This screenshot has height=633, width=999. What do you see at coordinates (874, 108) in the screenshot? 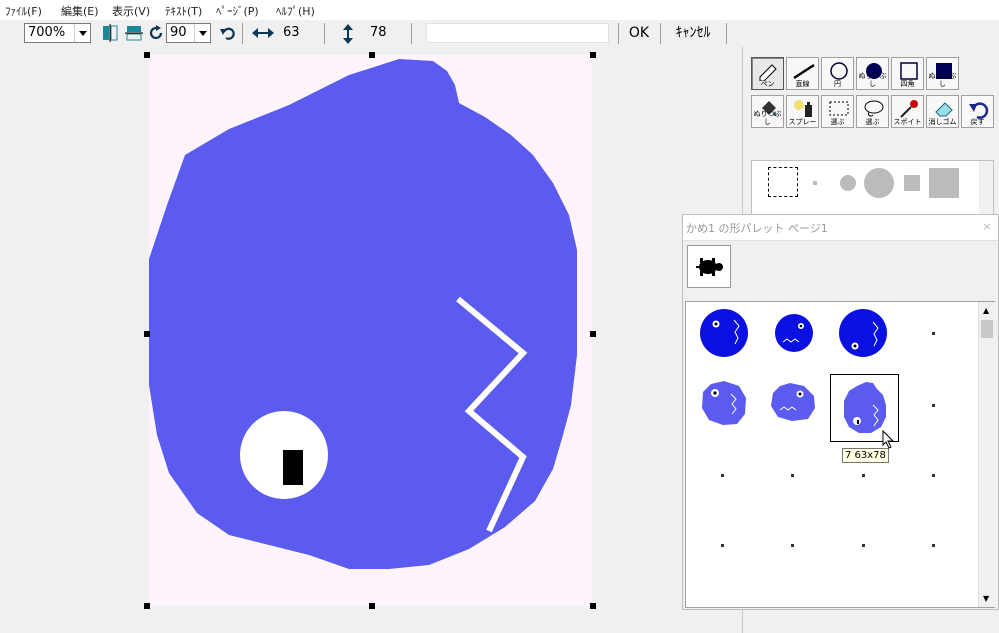
I see `lasso-select-icon` at bounding box center [874, 108].